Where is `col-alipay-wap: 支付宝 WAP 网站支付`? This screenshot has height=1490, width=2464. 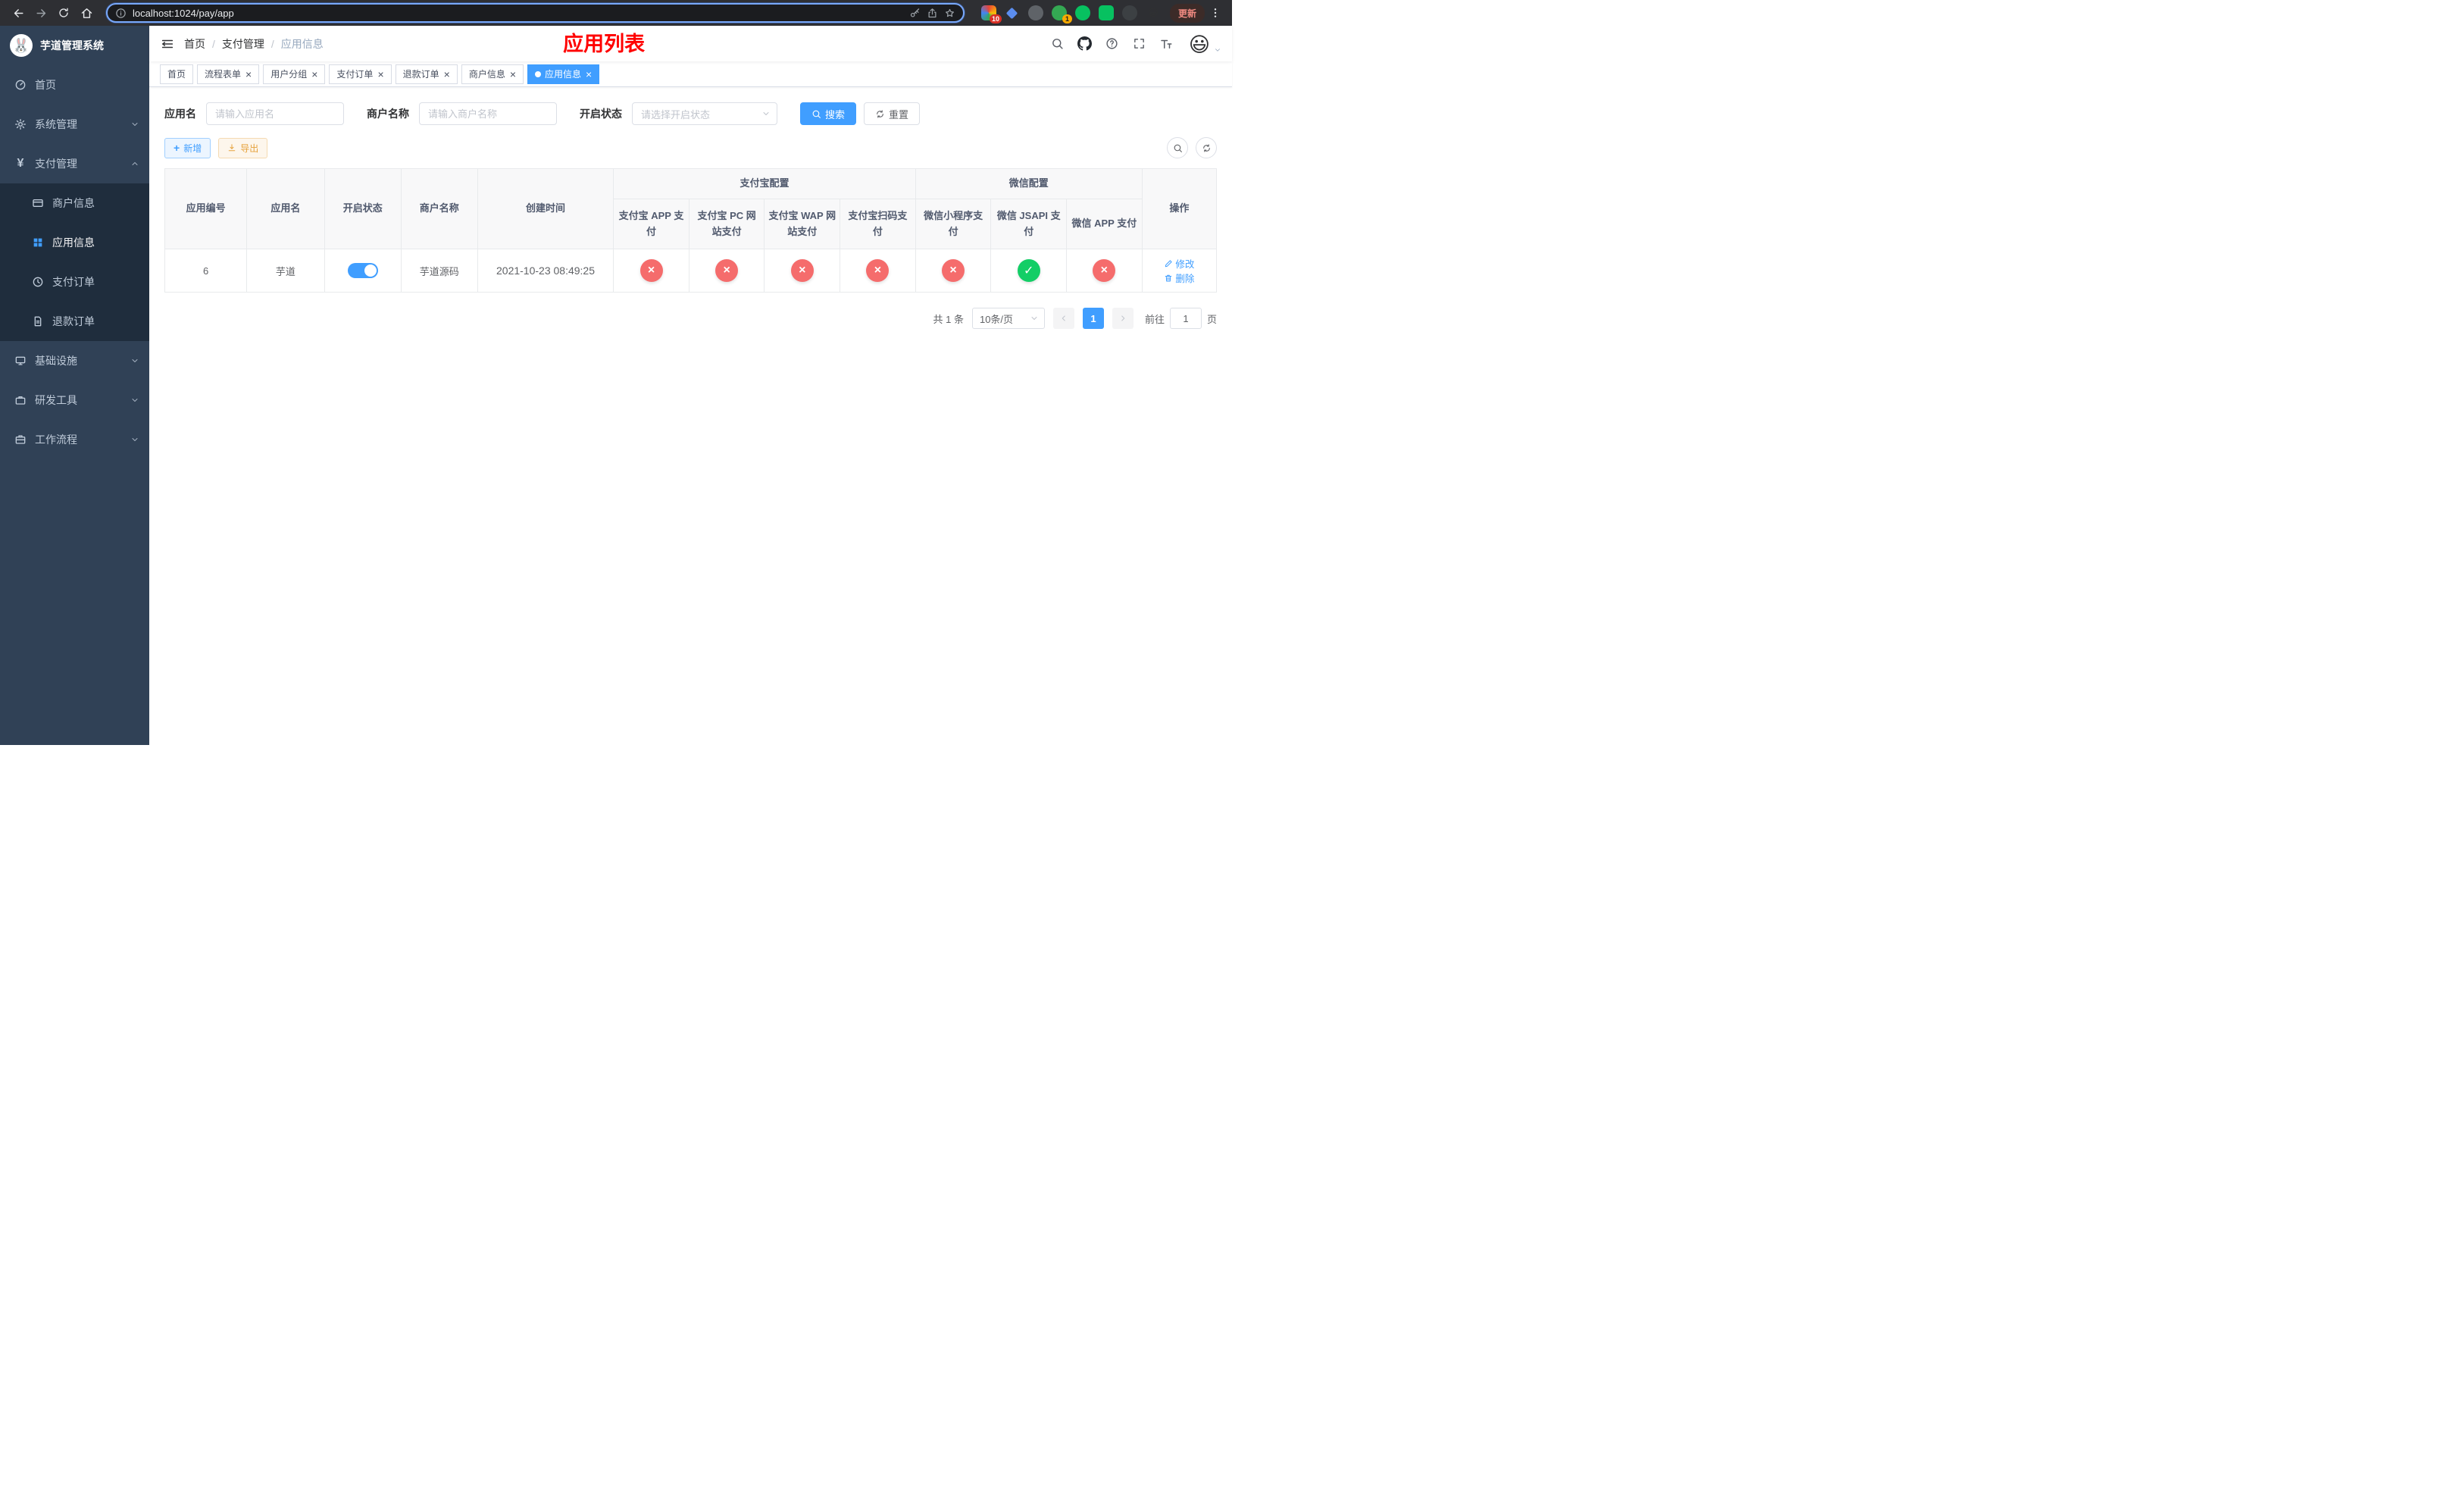 col-alipay-wap: 支付宝 WAP 网站支付 is located at coordinates (802, 224).